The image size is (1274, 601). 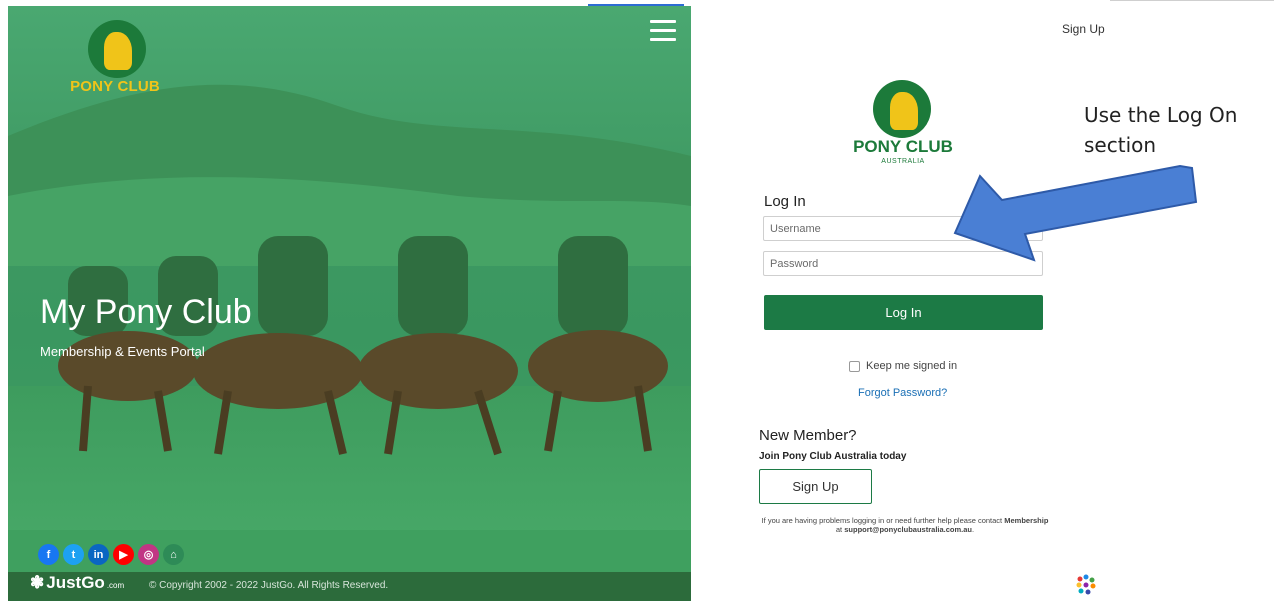 I want to click on facebook-icon: f, so click(x=48, y=554).